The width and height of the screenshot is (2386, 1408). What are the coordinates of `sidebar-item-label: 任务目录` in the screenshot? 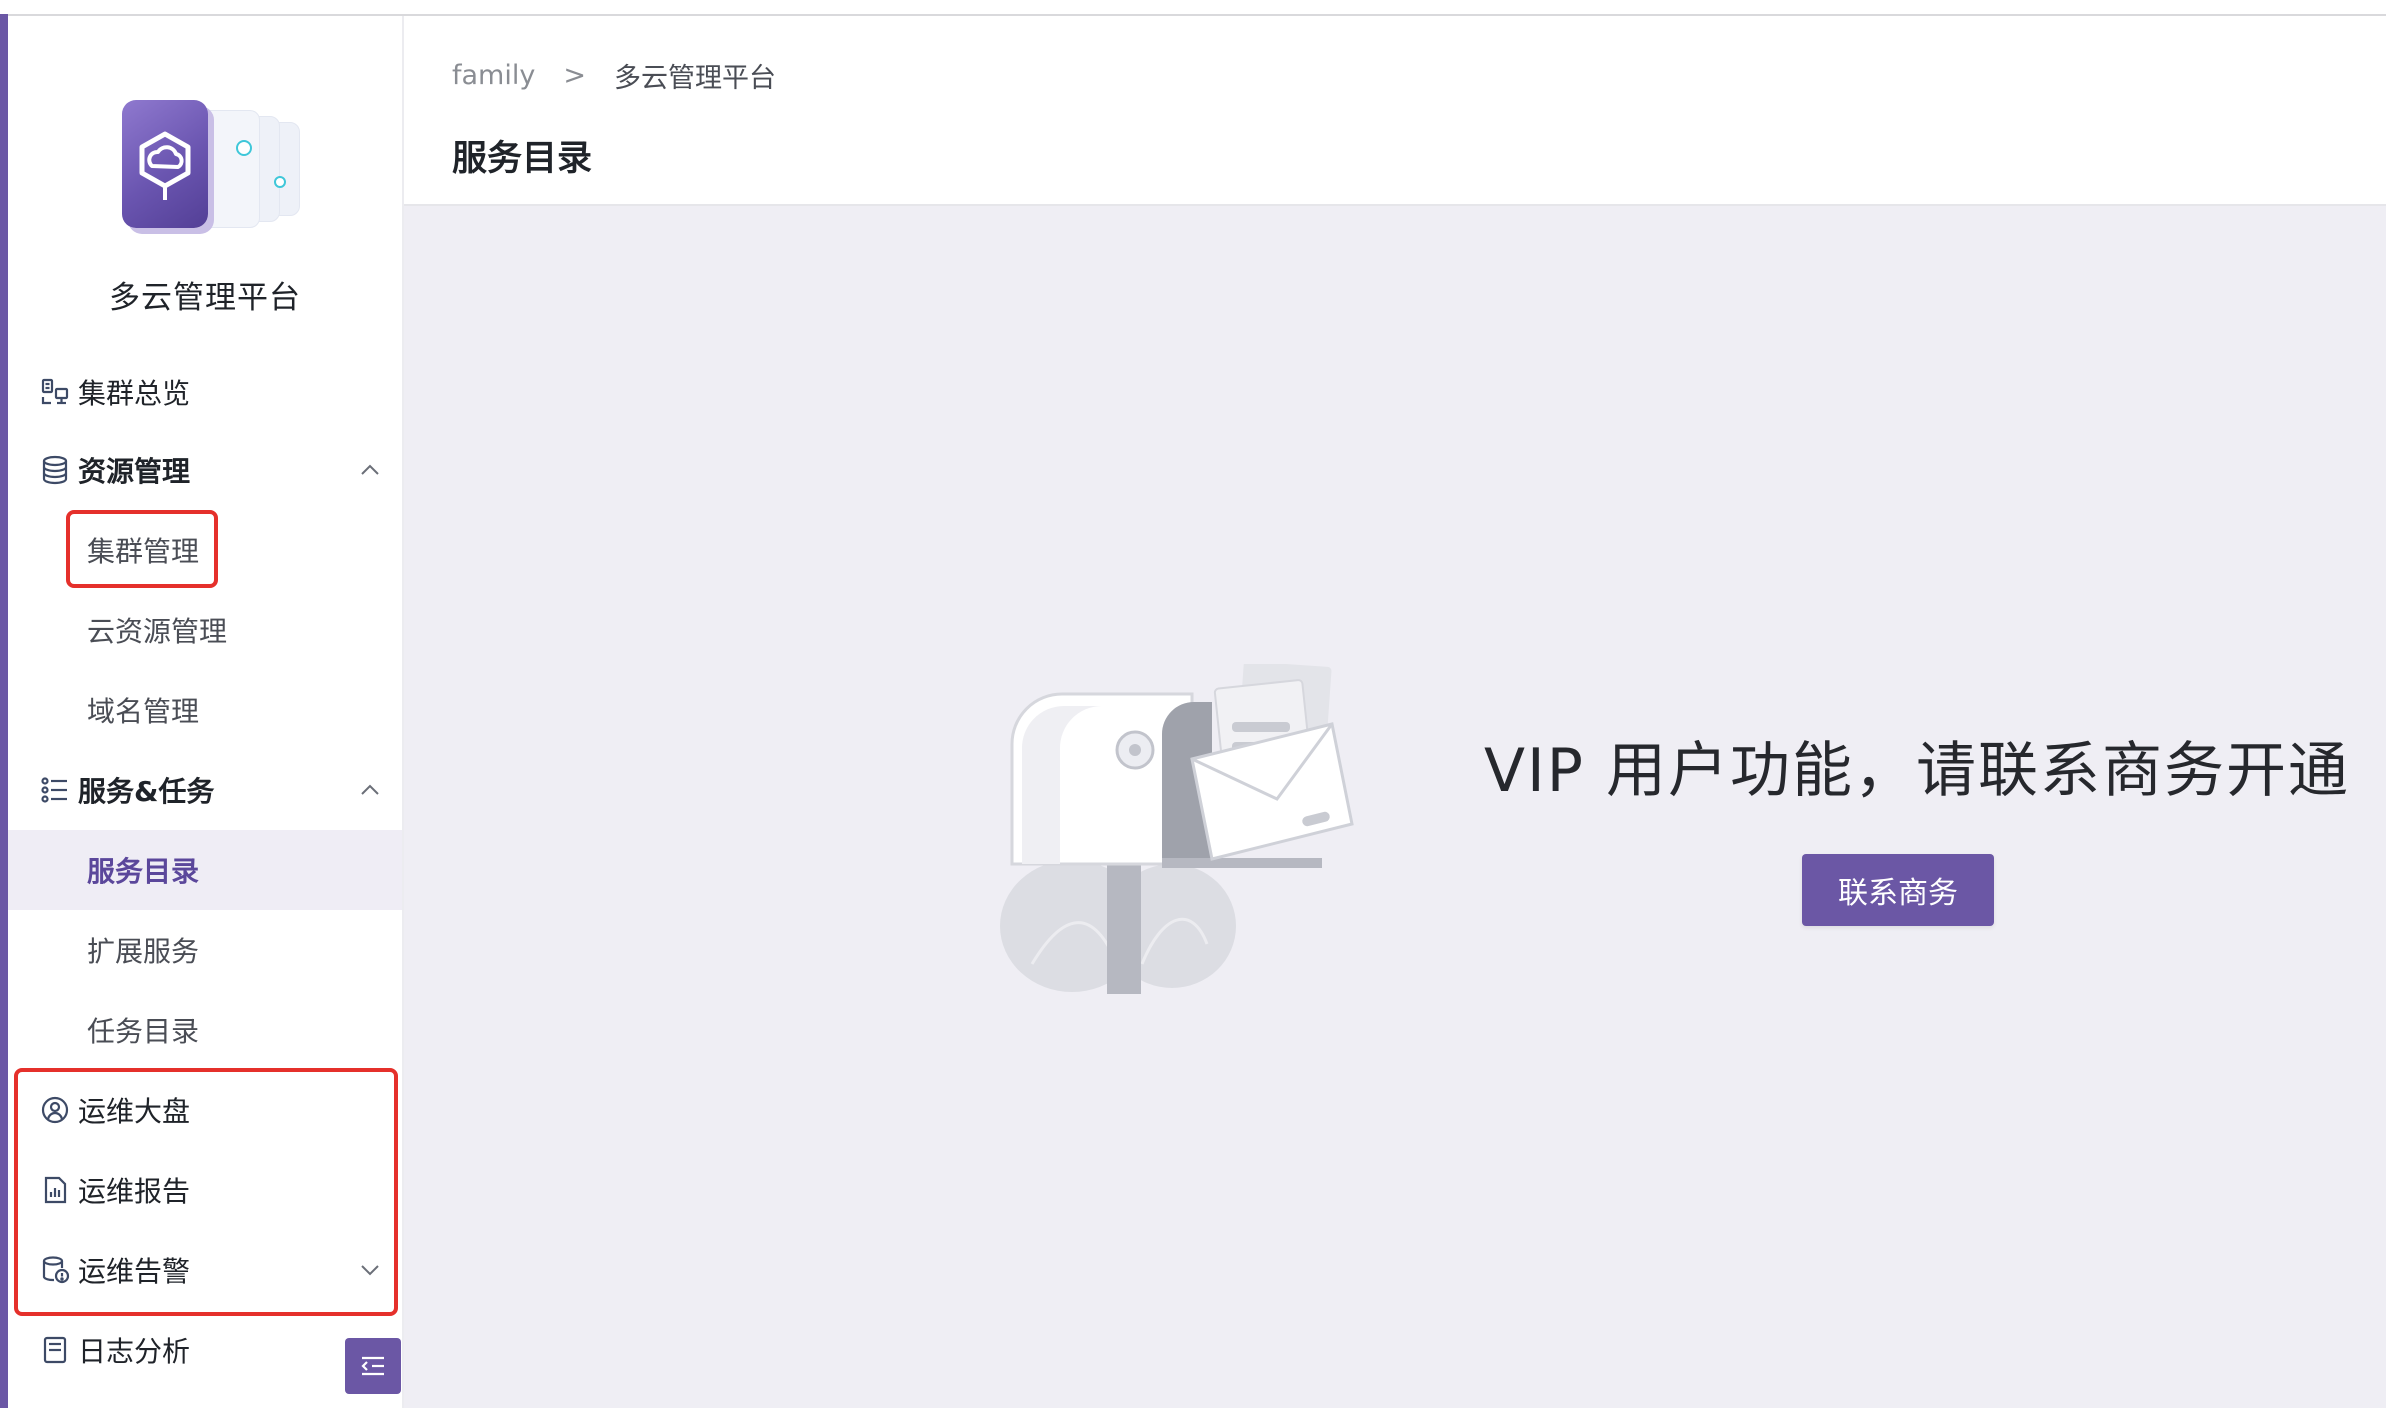 It's located at (143, 1031).